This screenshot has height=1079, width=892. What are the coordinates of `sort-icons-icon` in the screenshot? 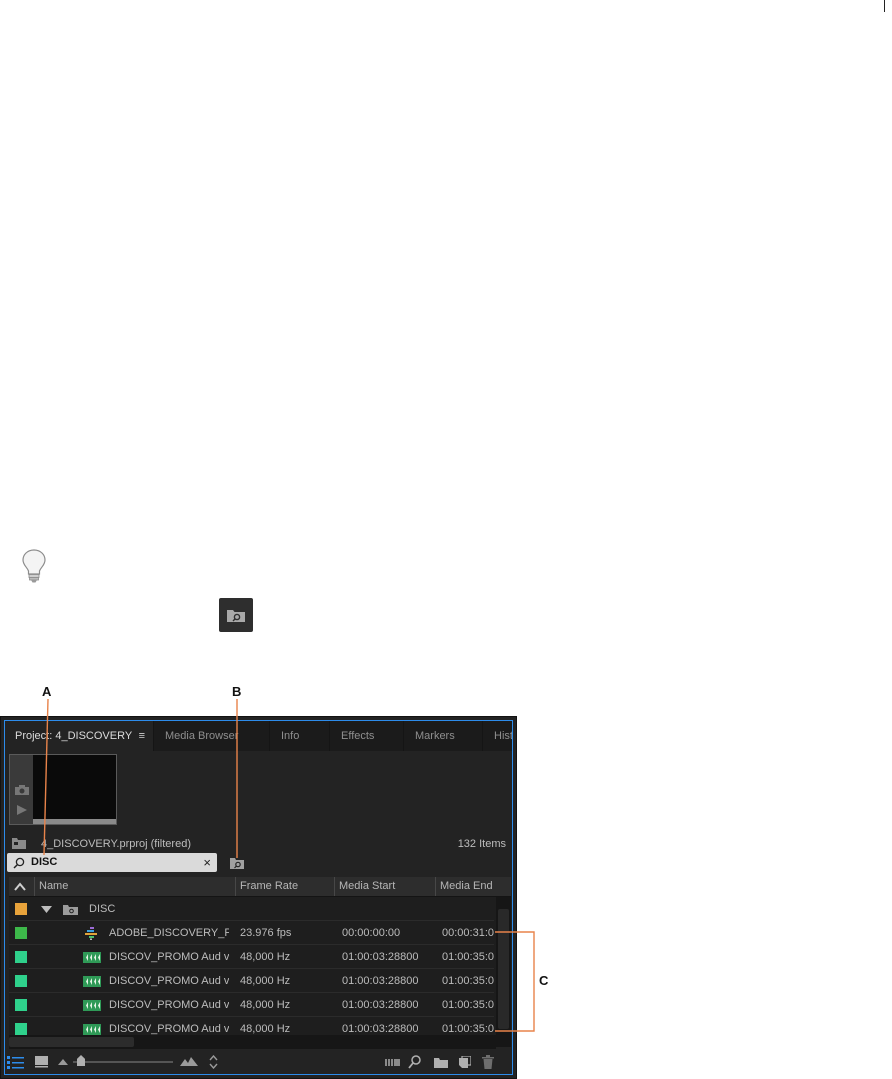 It's located at (213, 1062).